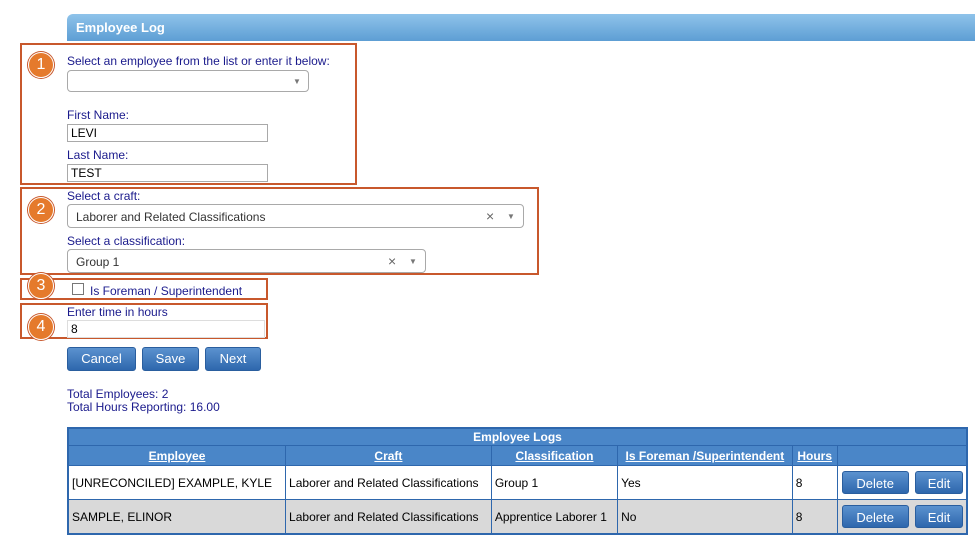 The image size is (975, 545). Describe the element at coordinates (554, 482) in the screenshot. I see `cell-classification: Group 1` at that location.